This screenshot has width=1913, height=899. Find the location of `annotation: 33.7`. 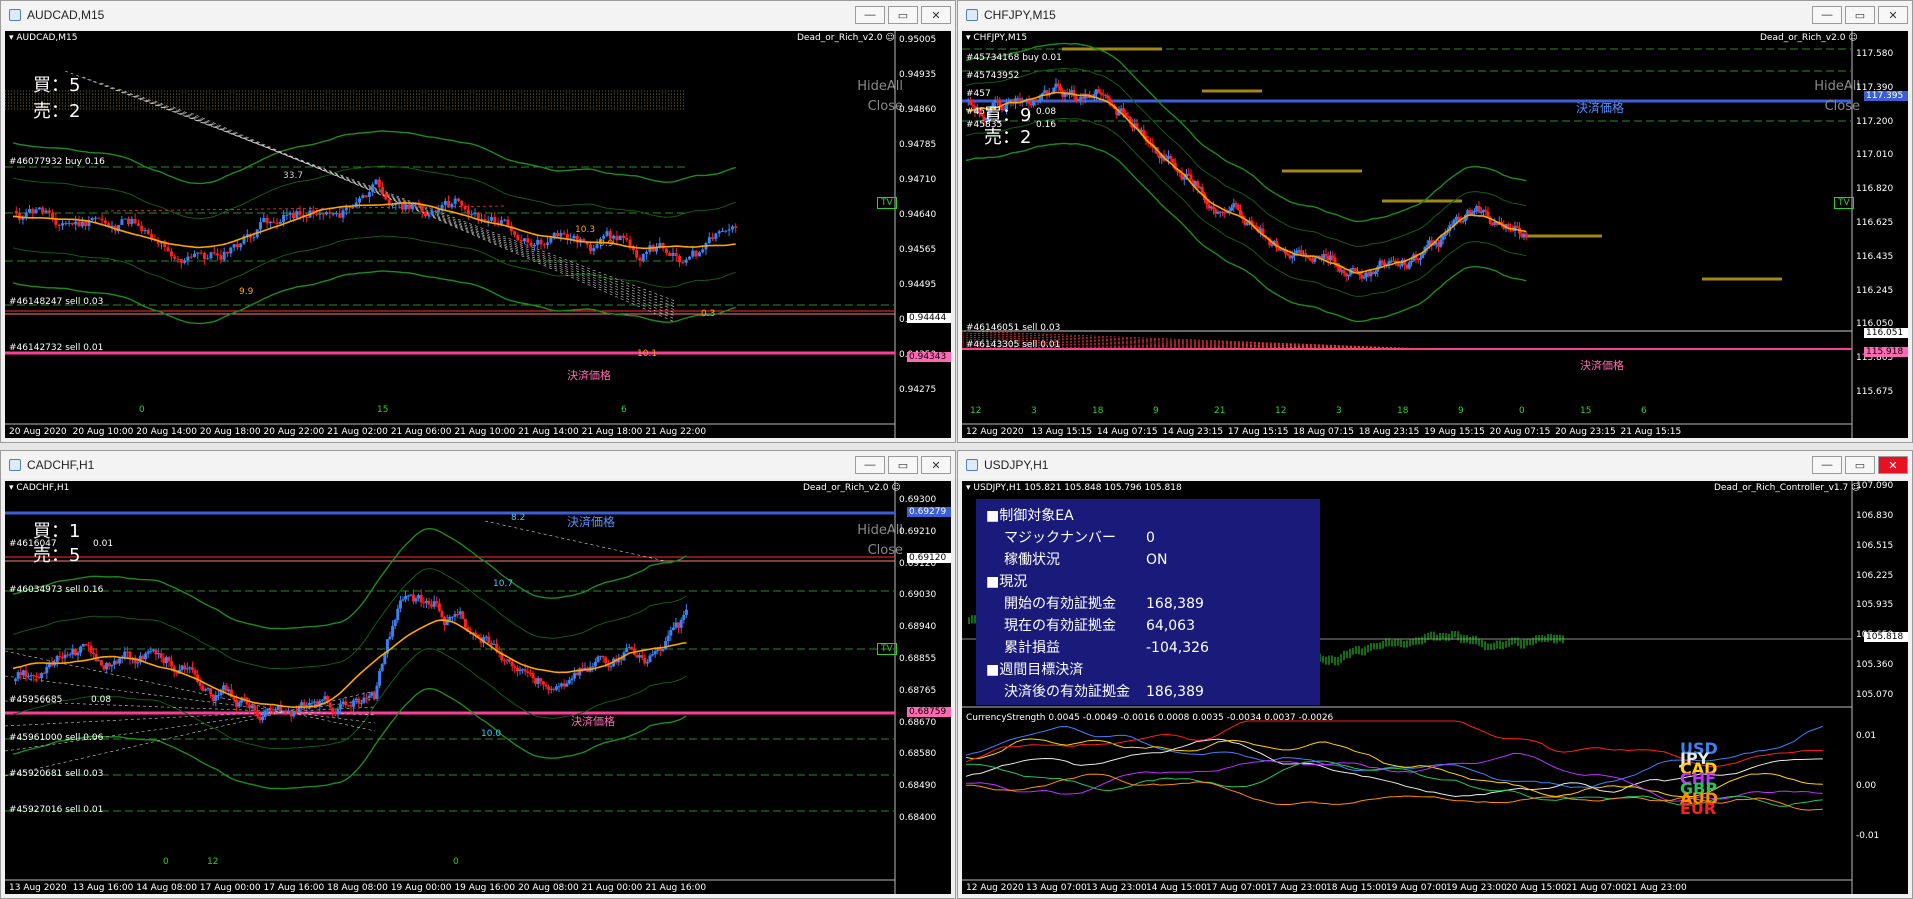

annotation: 33.7 is located at coordinates (293, 176).